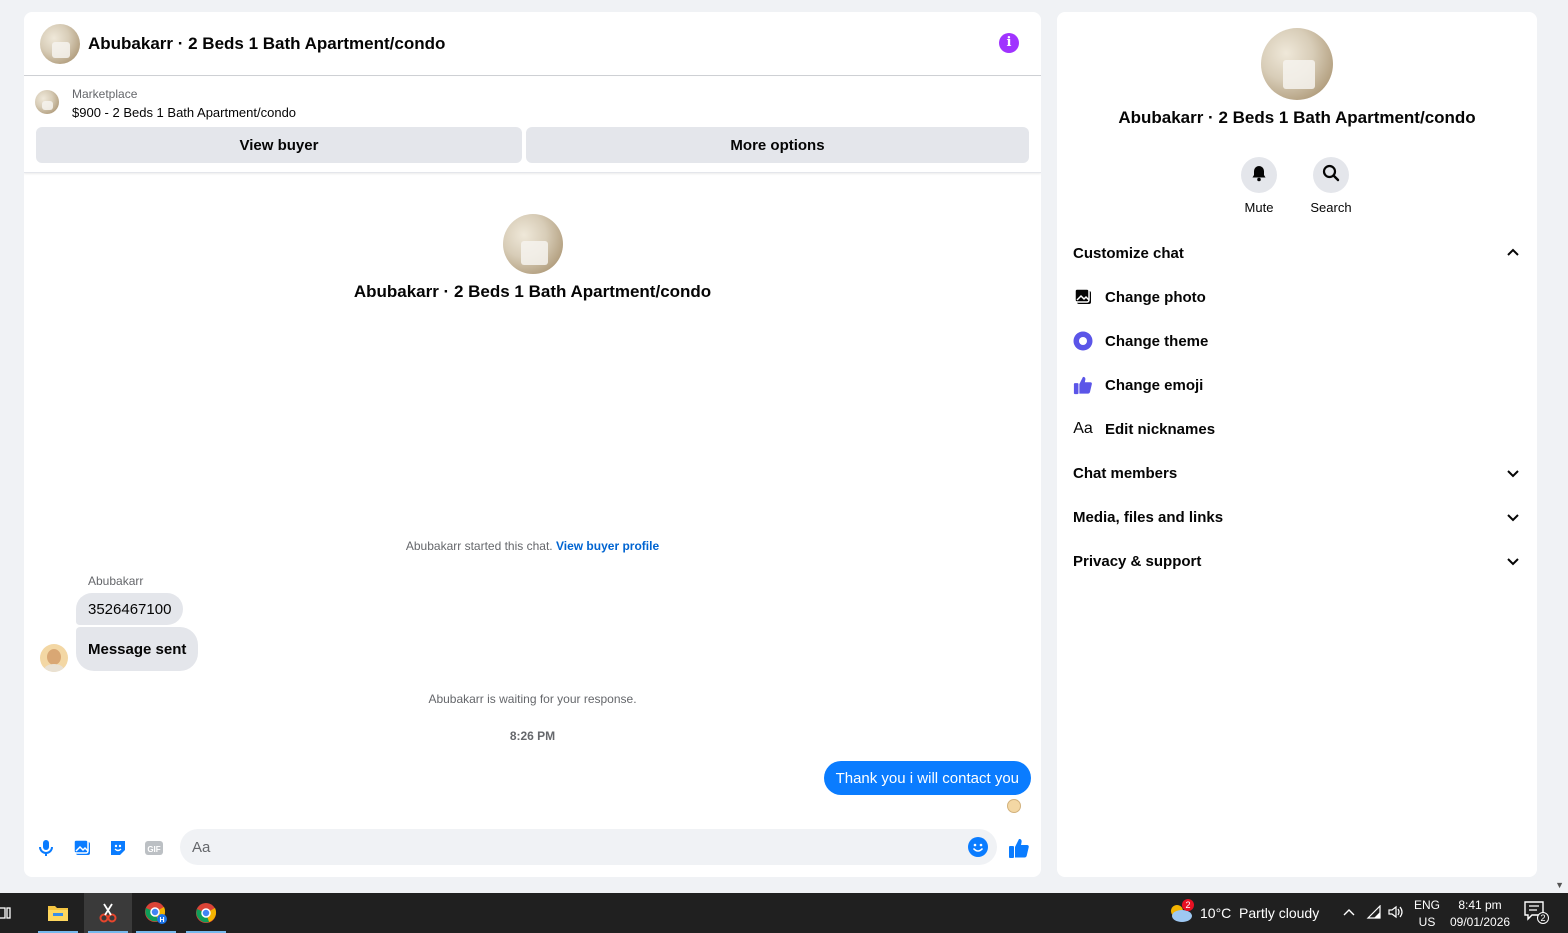  I want to click on partly-cloudy-icon: 2, so click(1181, 911).